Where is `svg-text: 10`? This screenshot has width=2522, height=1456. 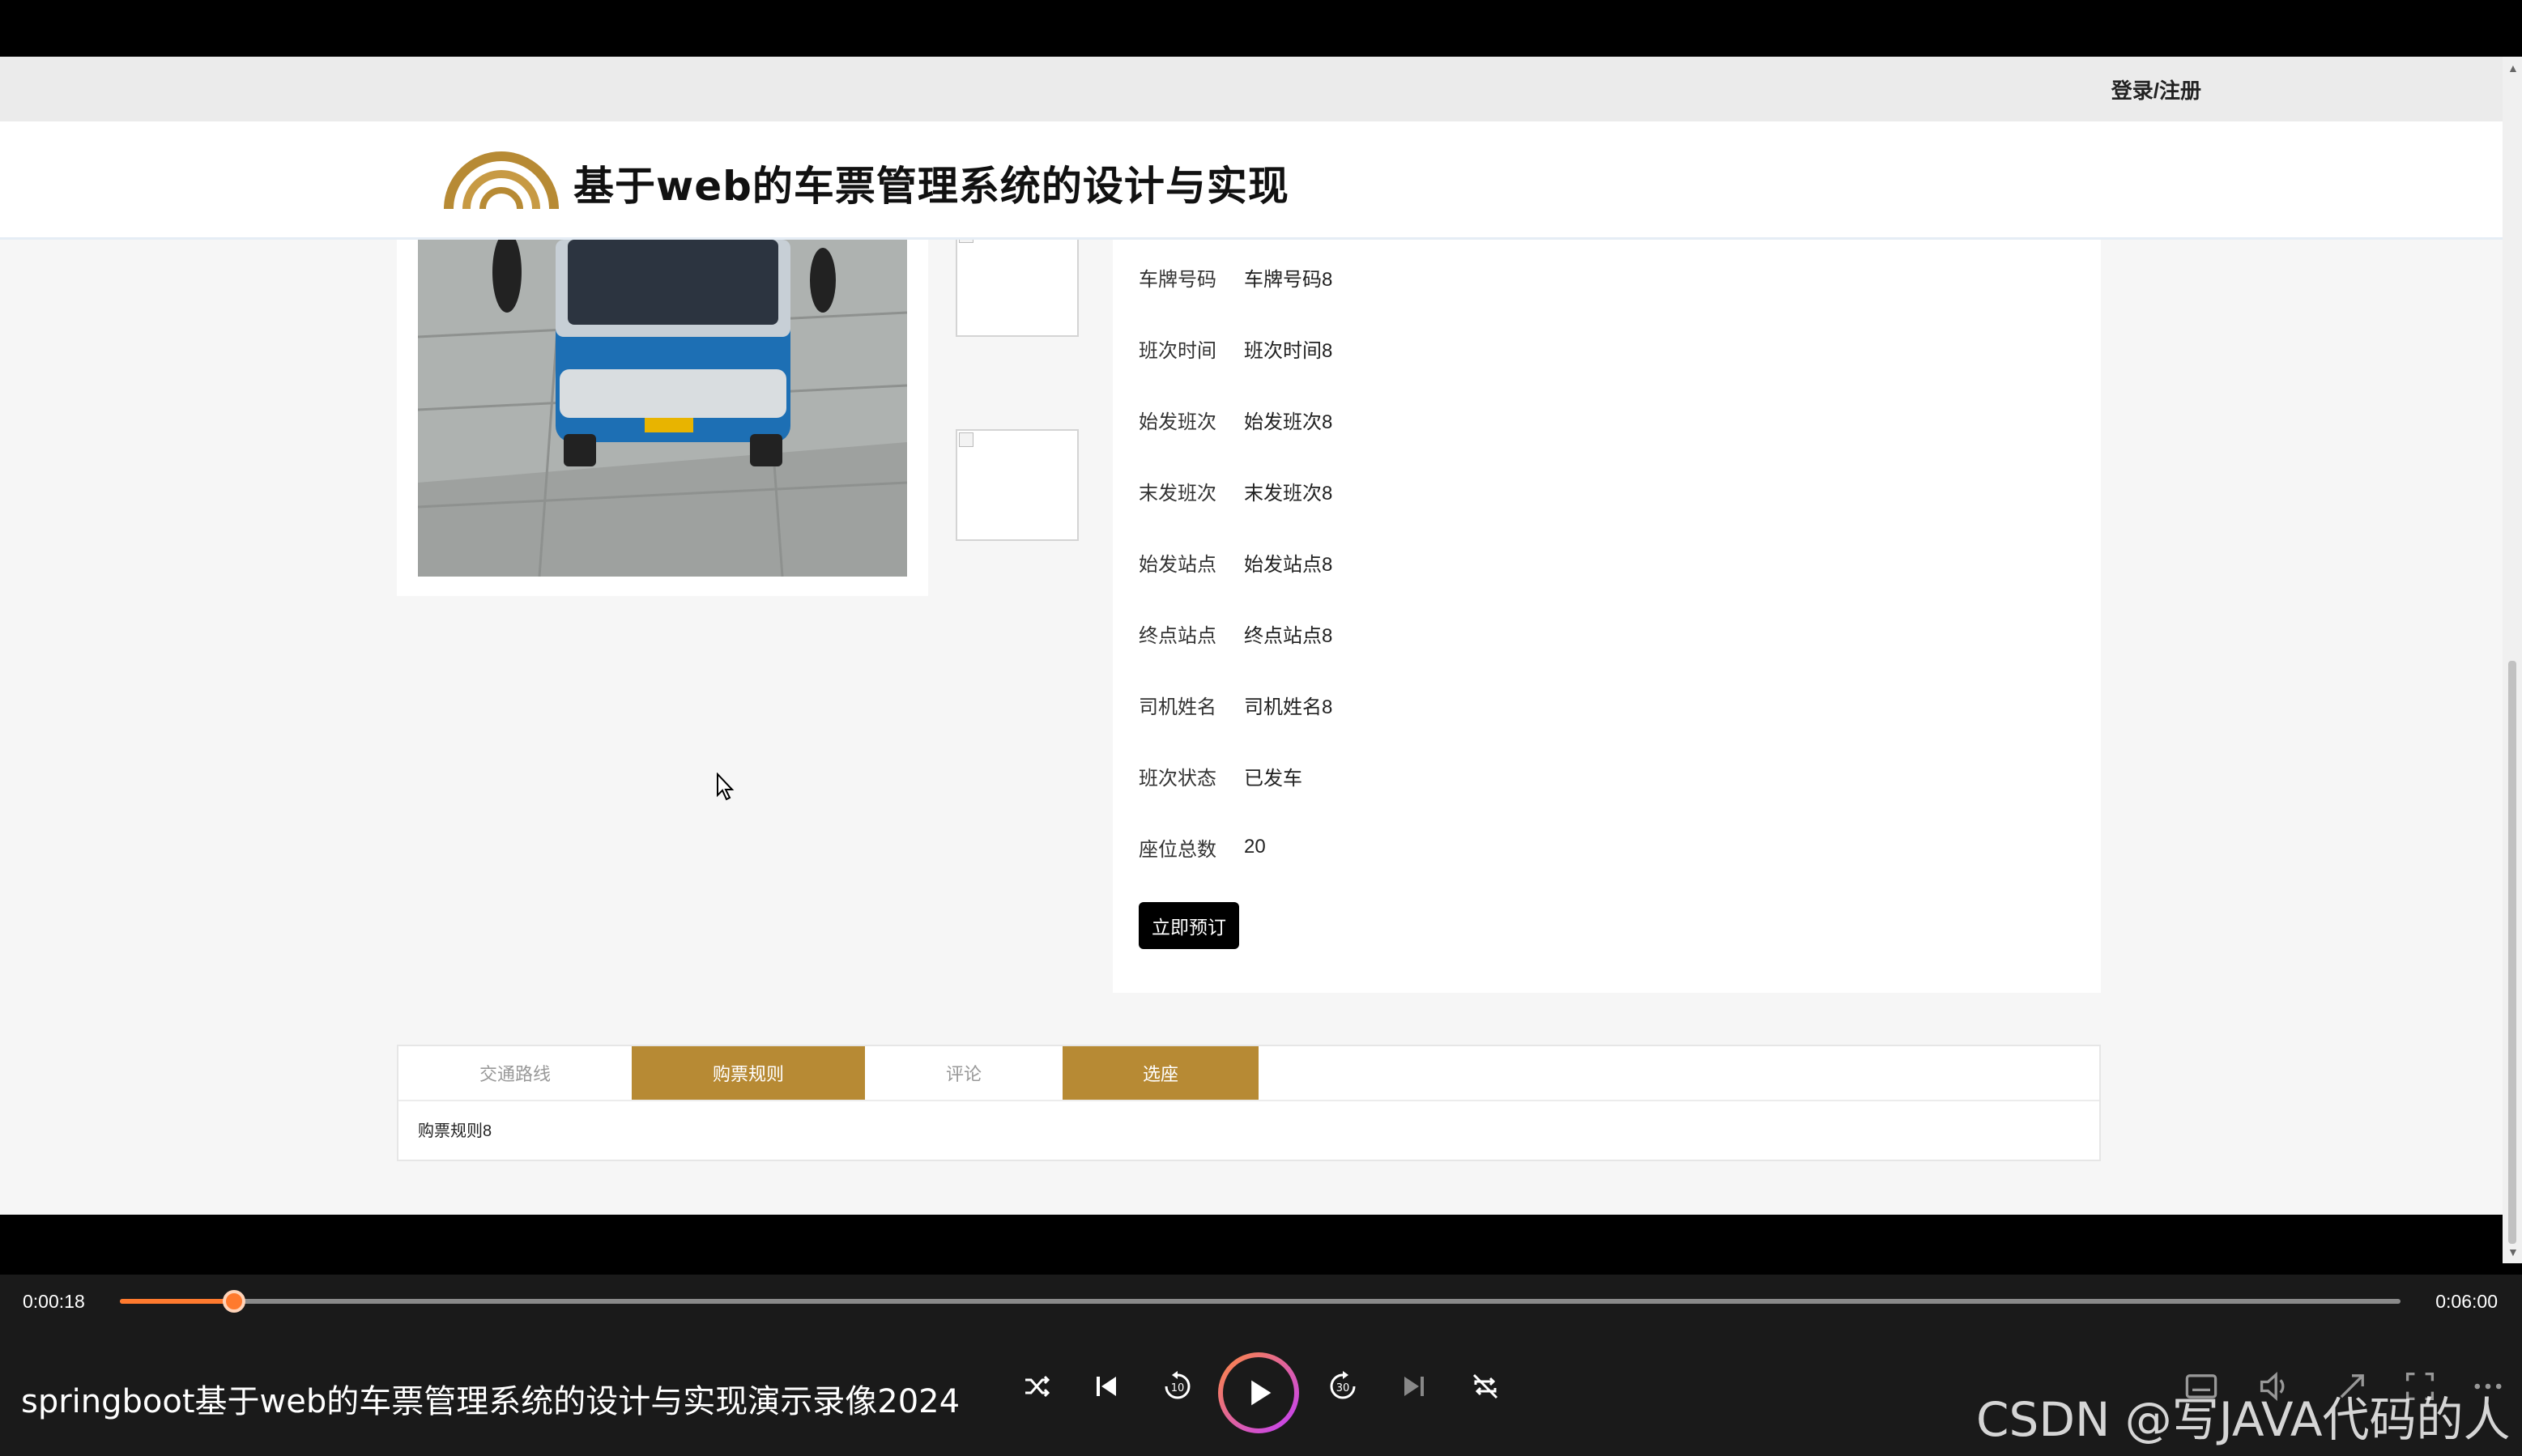 svg-text: 10 is located at coordinates (1178, 1388).